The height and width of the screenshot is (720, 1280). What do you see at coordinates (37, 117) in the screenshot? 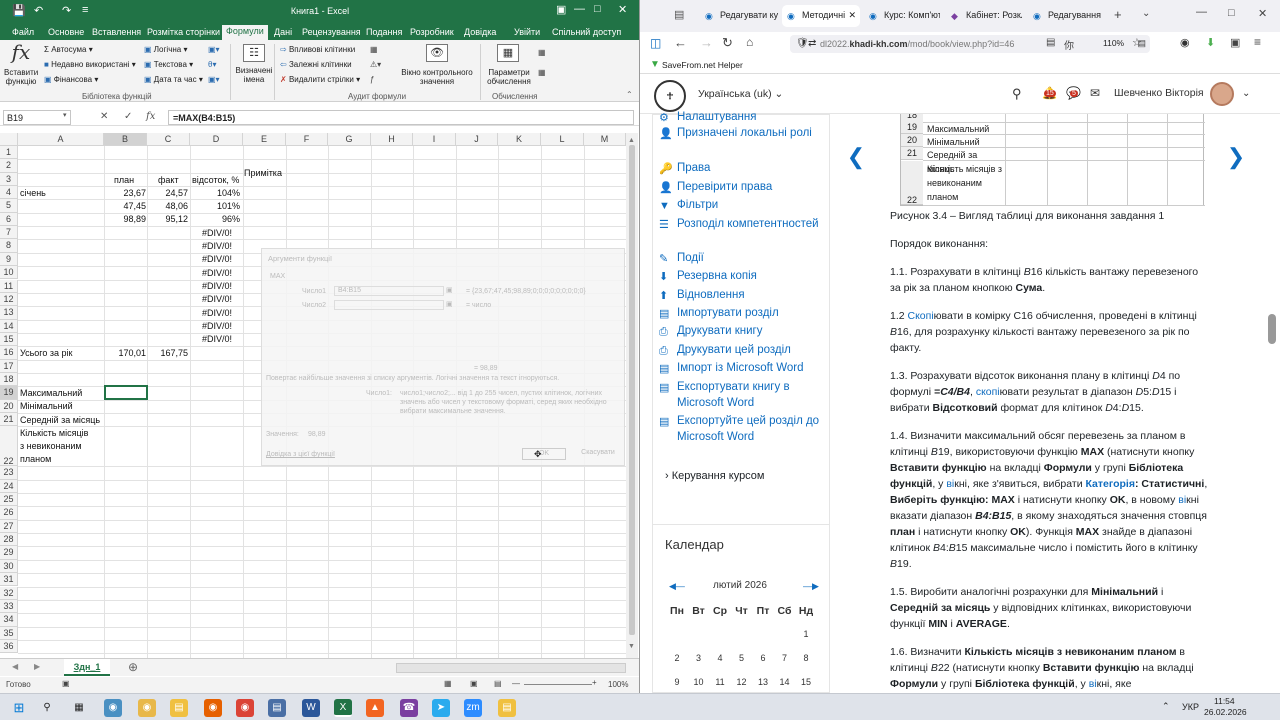
I see `name-box: B19` at bounding box center [37, 117].